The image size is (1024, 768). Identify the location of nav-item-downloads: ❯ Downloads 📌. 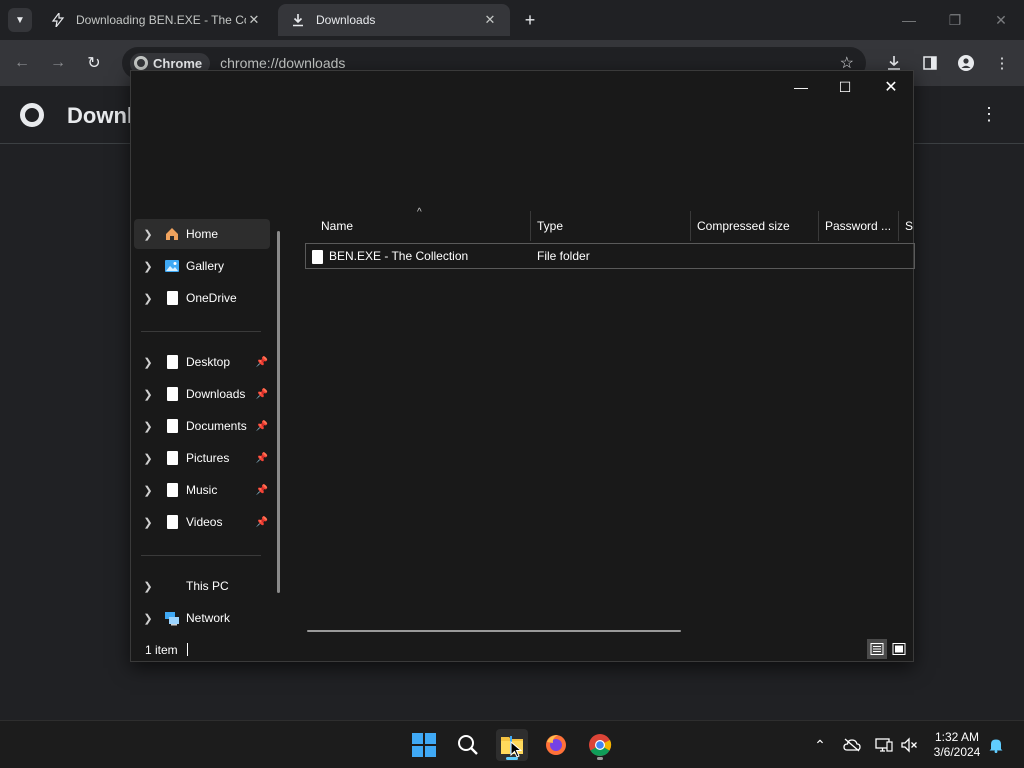
(202, 394).